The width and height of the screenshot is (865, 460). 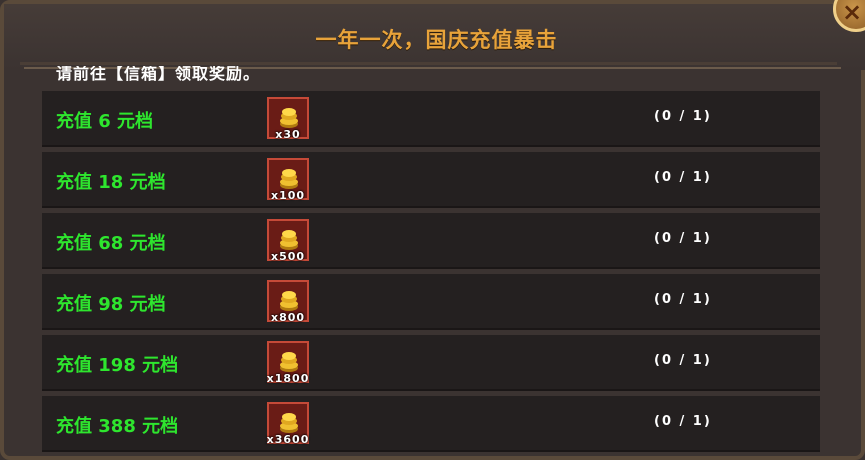 What do you see at coordinates (428, 63) in the screenshot?
I see `header-divider` at bounding box center [428, 63].